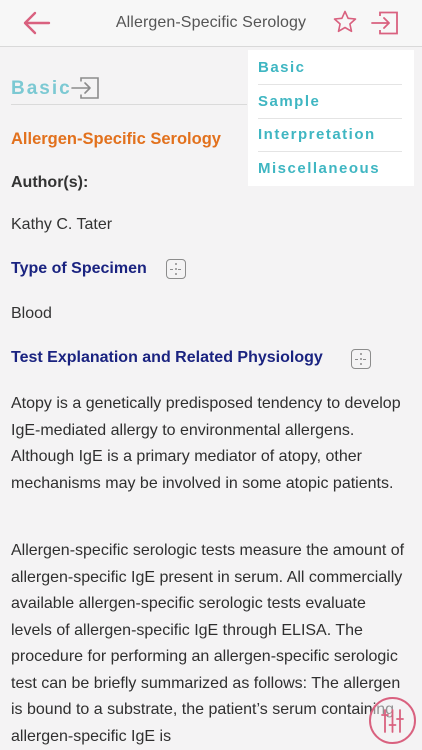  I want to click on menu-item-interpretation: Interpretation, so click(330, 135).